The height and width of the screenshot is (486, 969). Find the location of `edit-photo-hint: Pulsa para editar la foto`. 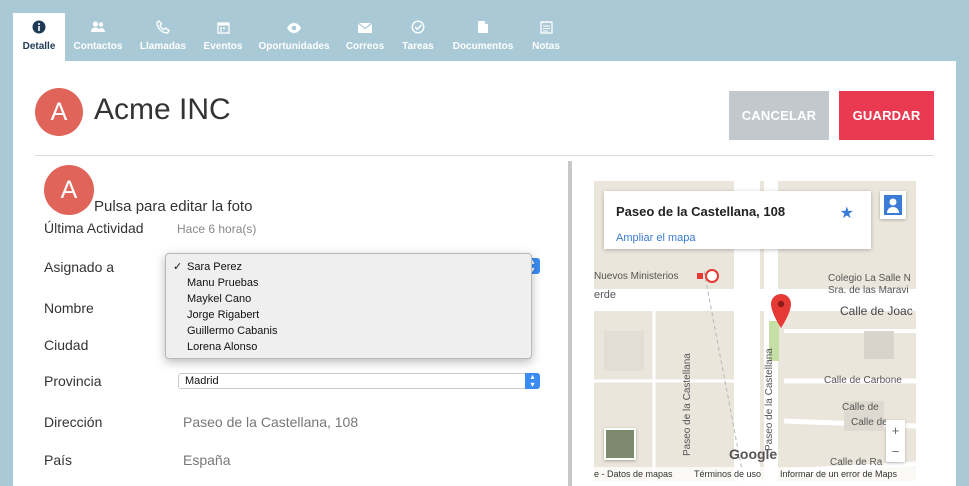

edit-photo-hint: Pulsa para editar la foto is located at coordinates (173, 206).